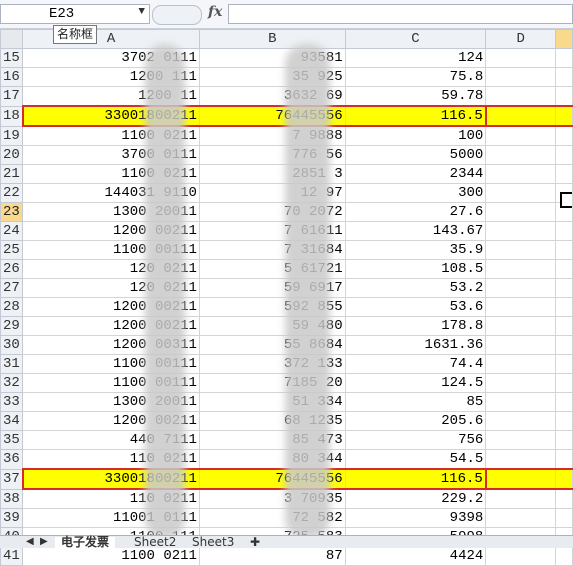 Image resolution: width=573 pixels, height=566 pixels. Describe the element at coordinates (12, 288) in the screenshot. I see `row-header: 27` at that location.